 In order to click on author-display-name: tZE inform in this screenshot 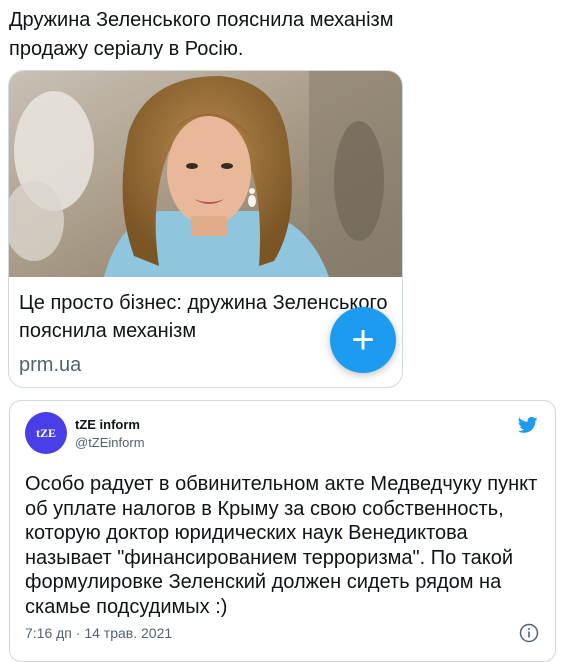, I will do `click(107, 424)`.